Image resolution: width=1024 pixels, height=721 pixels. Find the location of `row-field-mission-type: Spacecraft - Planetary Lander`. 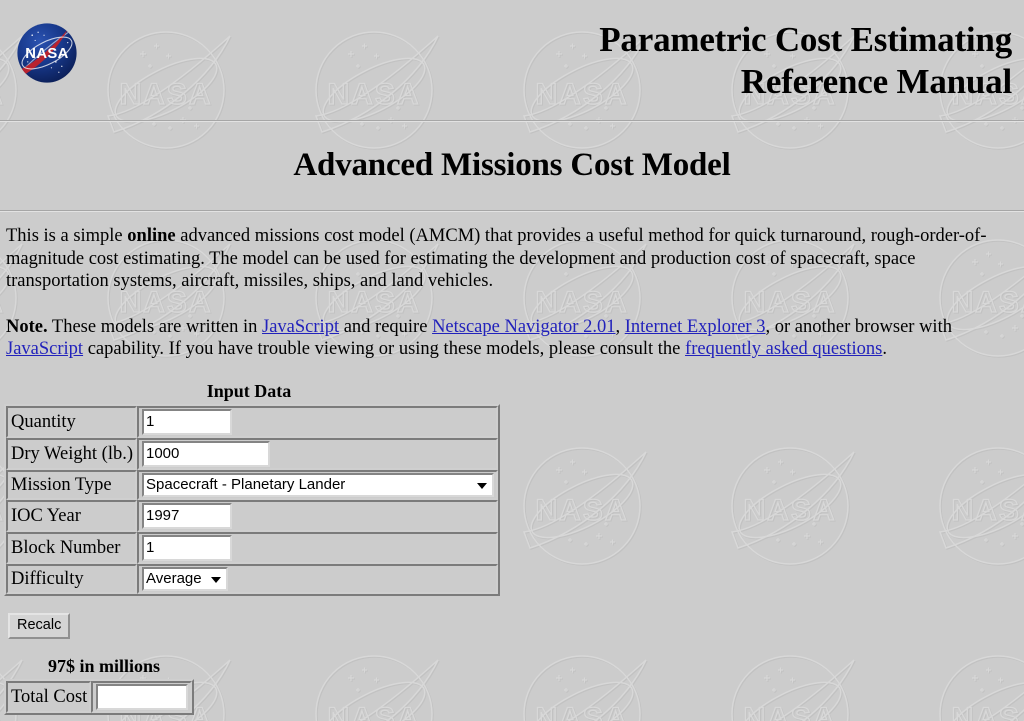

row-field-mission-type: Spacecraft - Planetary Lander is located at coordinates (317, 484).